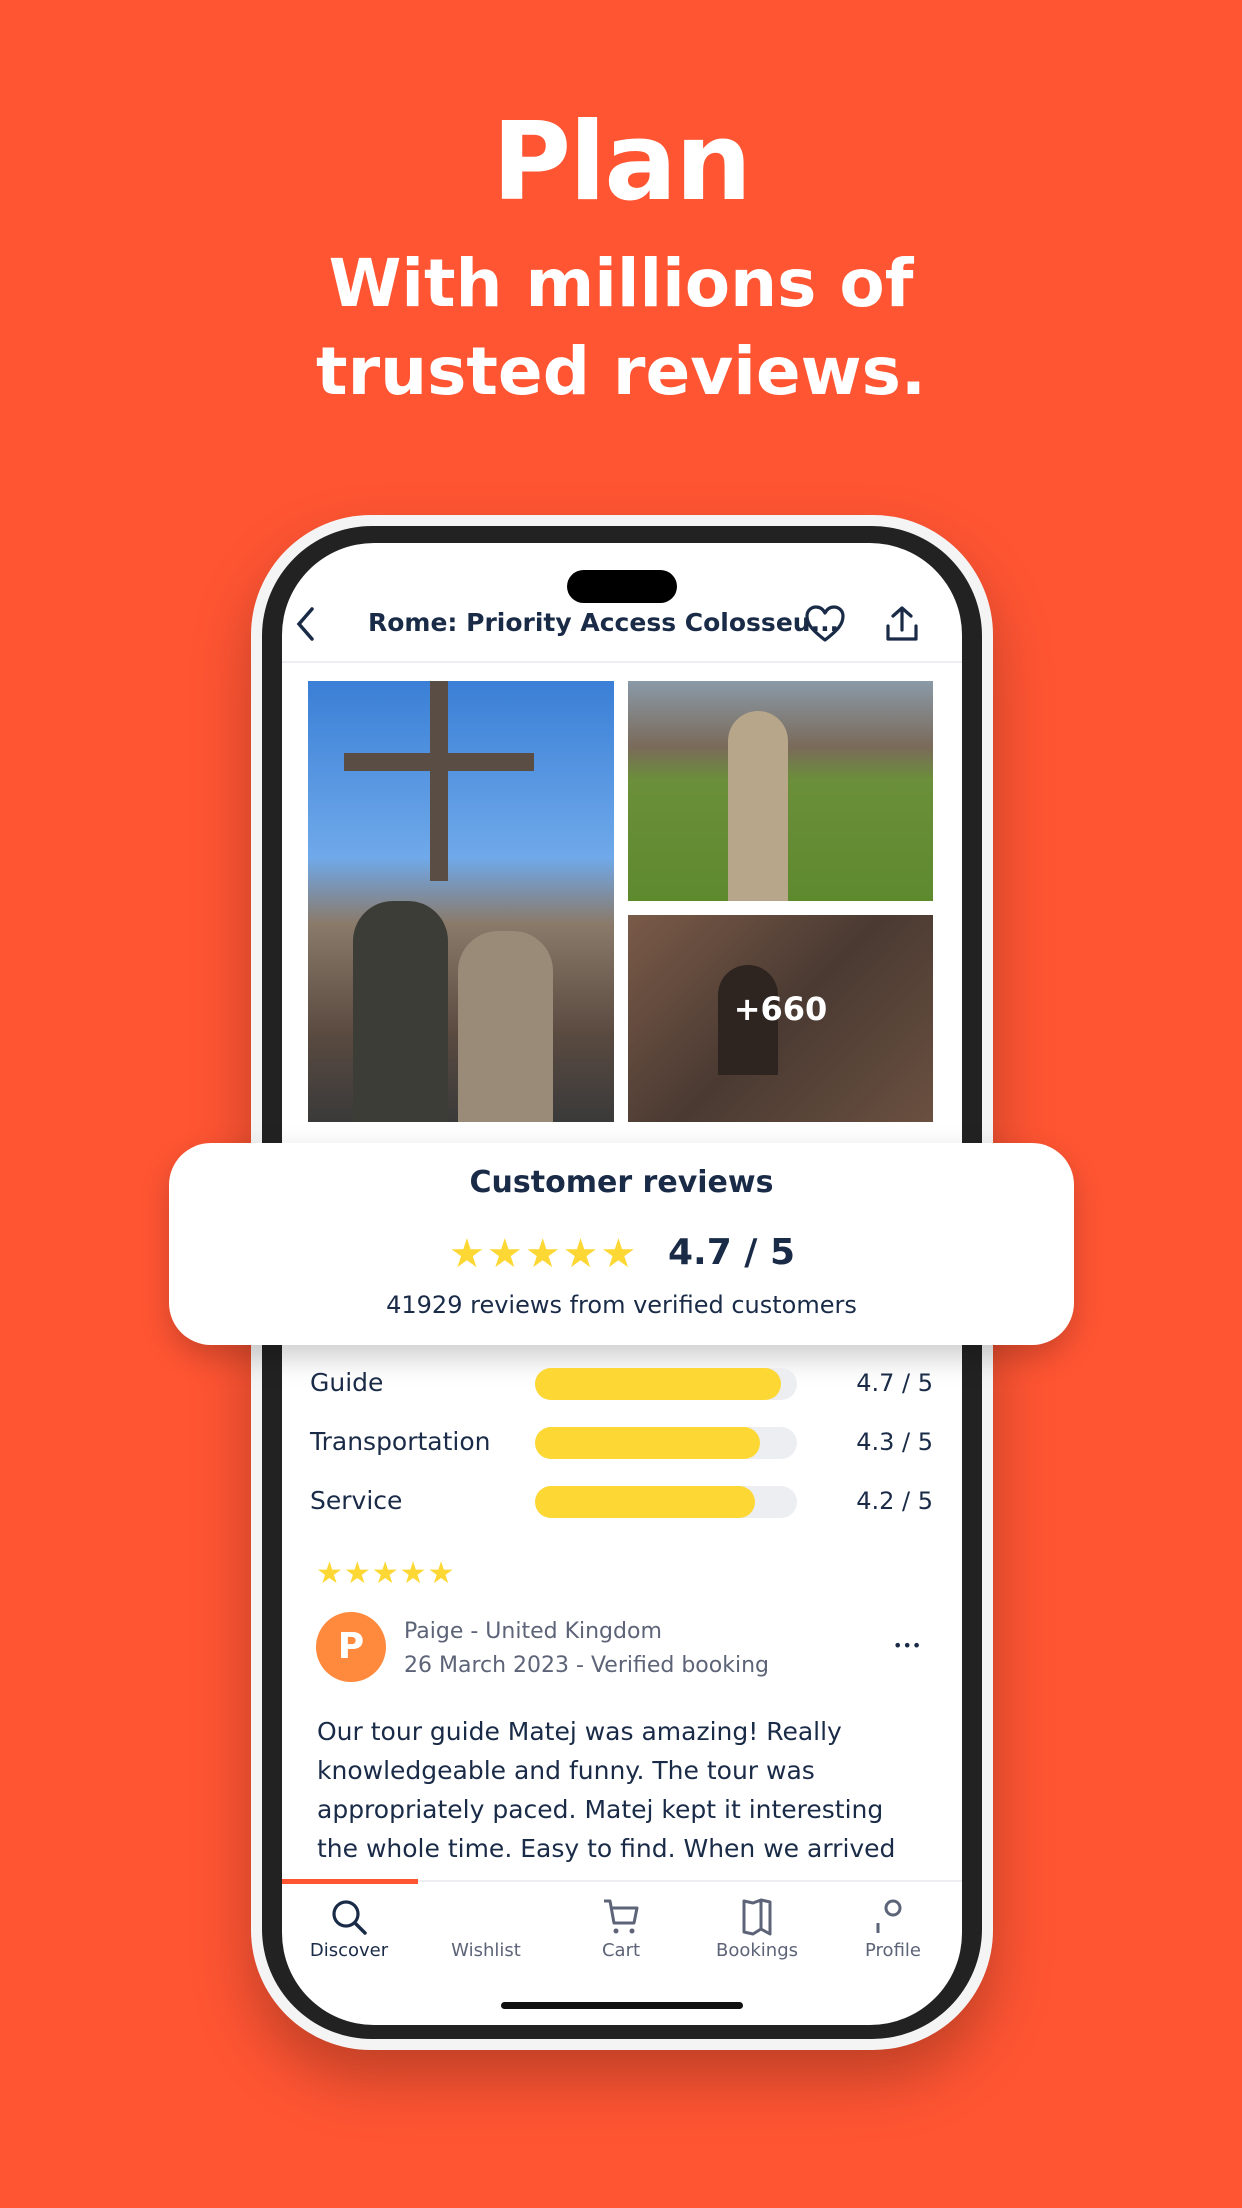  What do you see at coordinates (461, 901) in the screenshot?
I see `gallery-photo-main` at bounding box center [461, 901].